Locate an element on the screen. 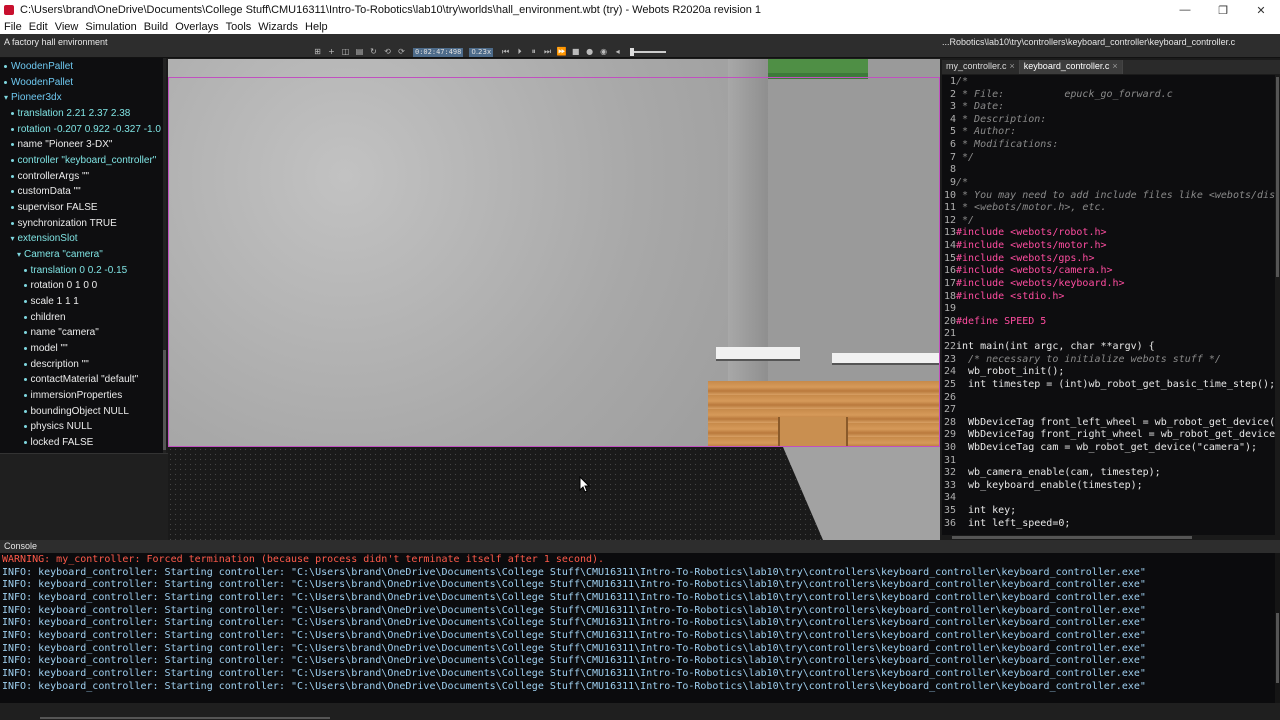 This screenshot has width=1280, height=720. undo-icon: ⟲ is located at coordinates (387, 52).